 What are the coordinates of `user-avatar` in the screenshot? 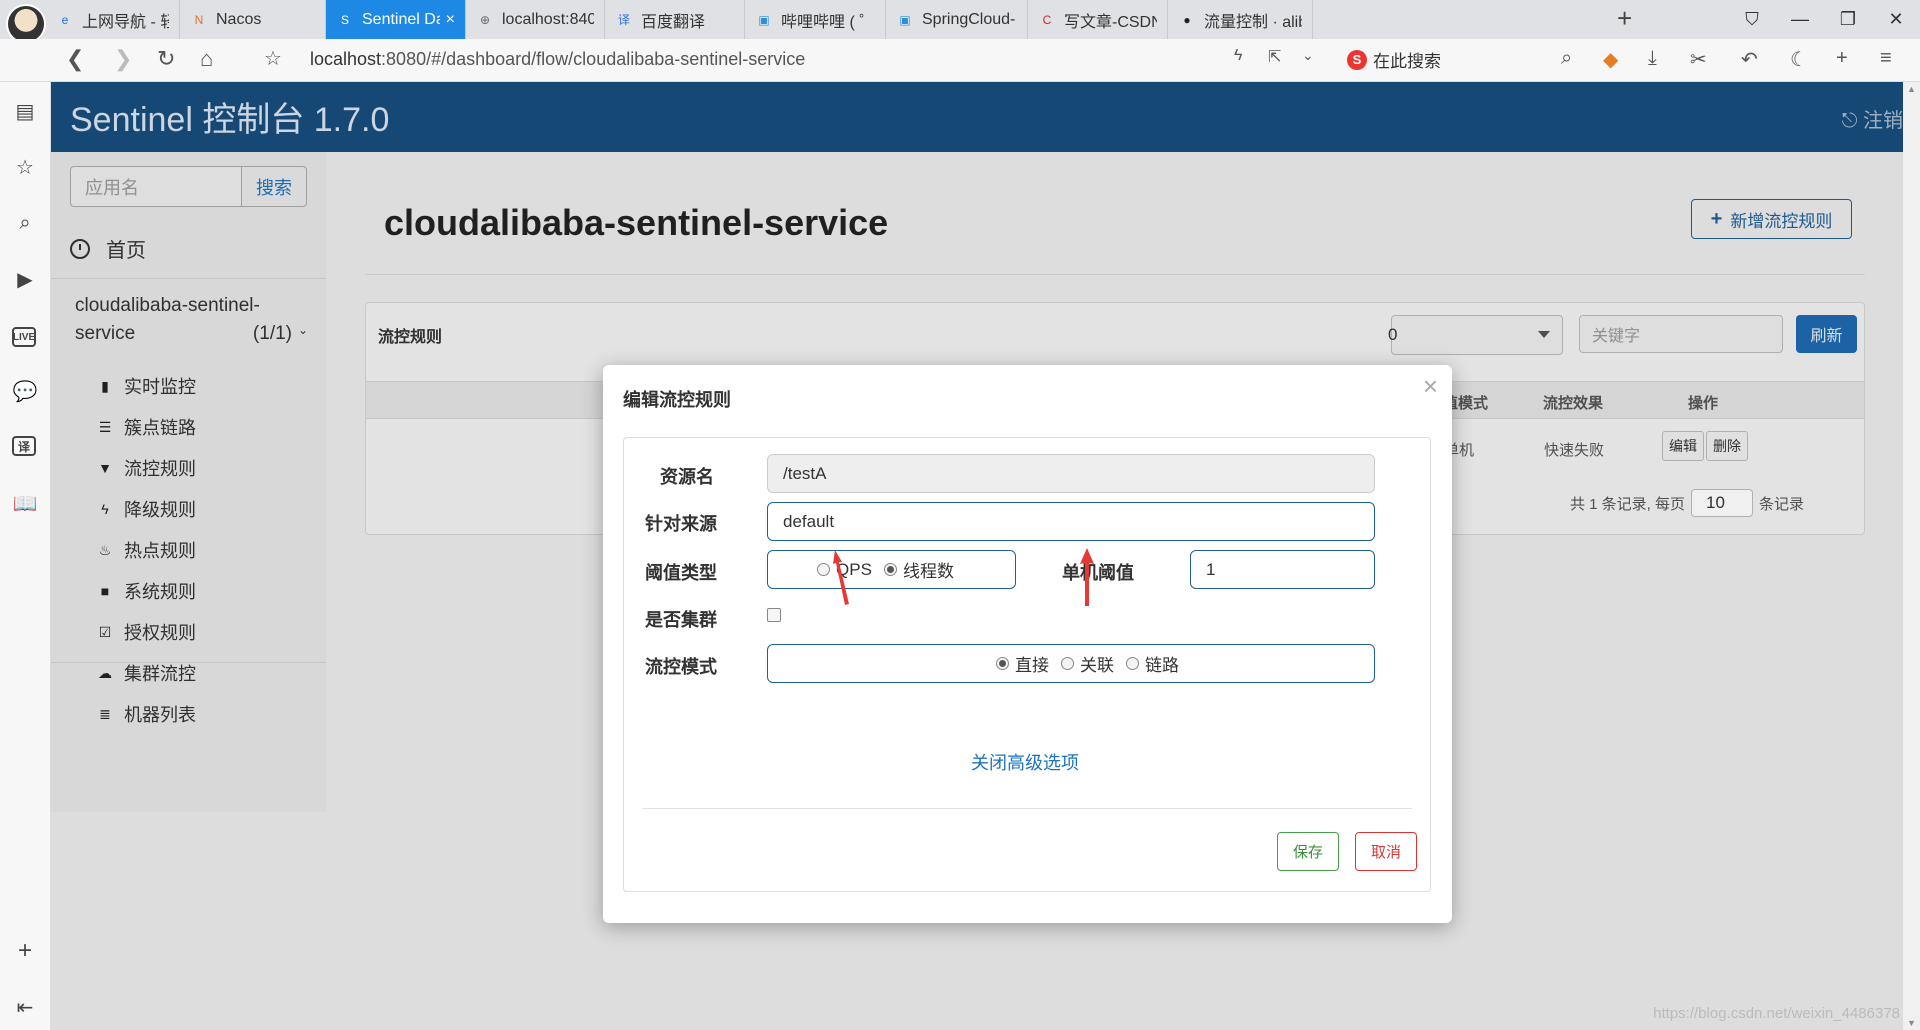 It's located at (26, 24).